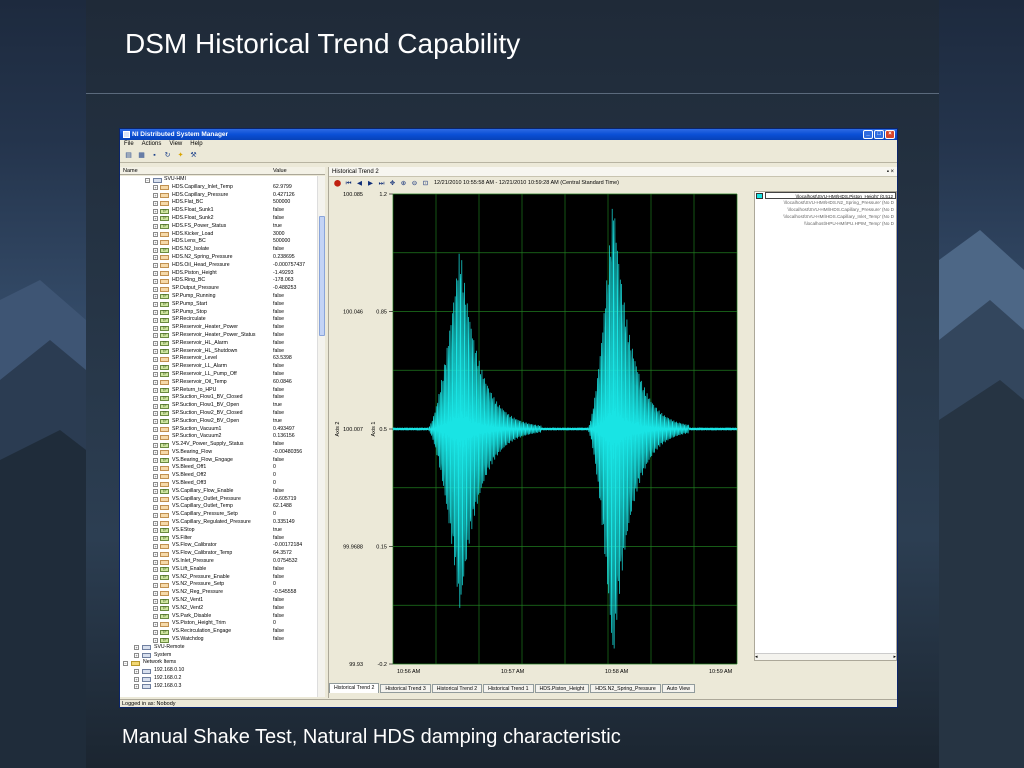  What do you see at coordinates (218, 281) in the screenshot?
I see `tree-item: + HDS.Ring_BC -178.063` at bounding box center [218, 281].